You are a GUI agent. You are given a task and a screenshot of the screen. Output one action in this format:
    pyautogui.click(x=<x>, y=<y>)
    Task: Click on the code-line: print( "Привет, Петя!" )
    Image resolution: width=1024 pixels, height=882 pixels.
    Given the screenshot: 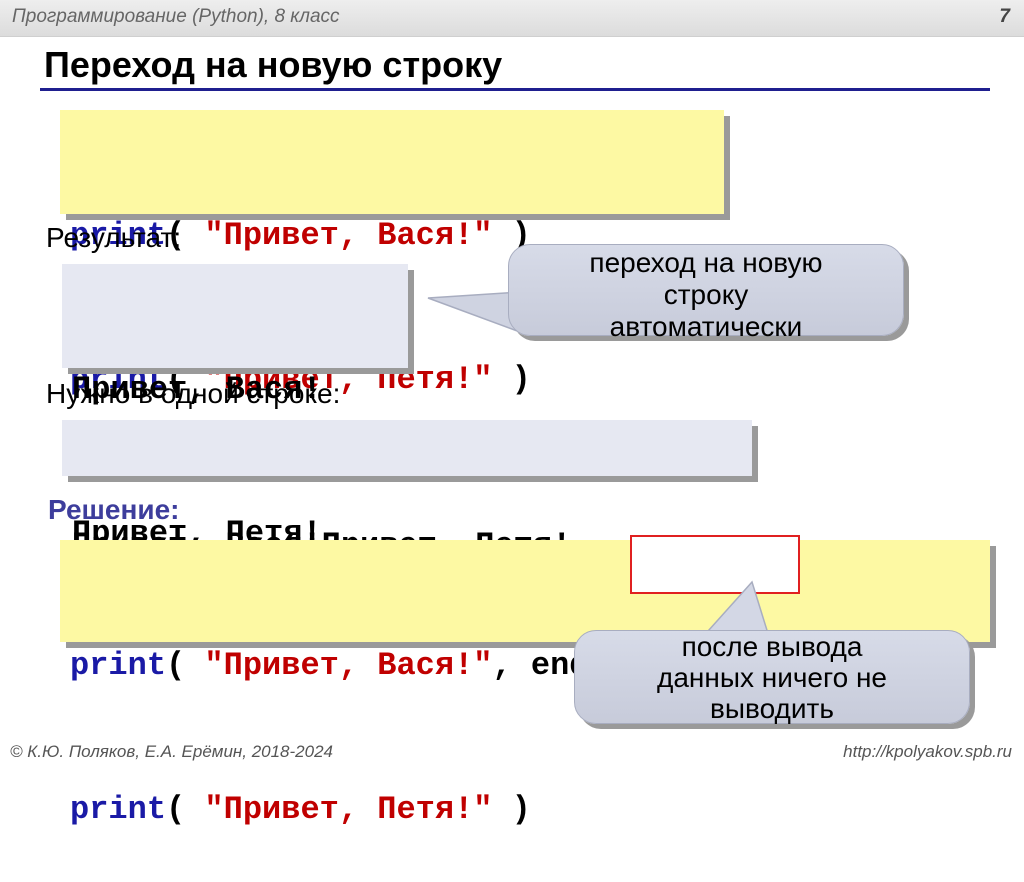 What is the action you would take?
    pyautogui.click(x=525, y=810)
    